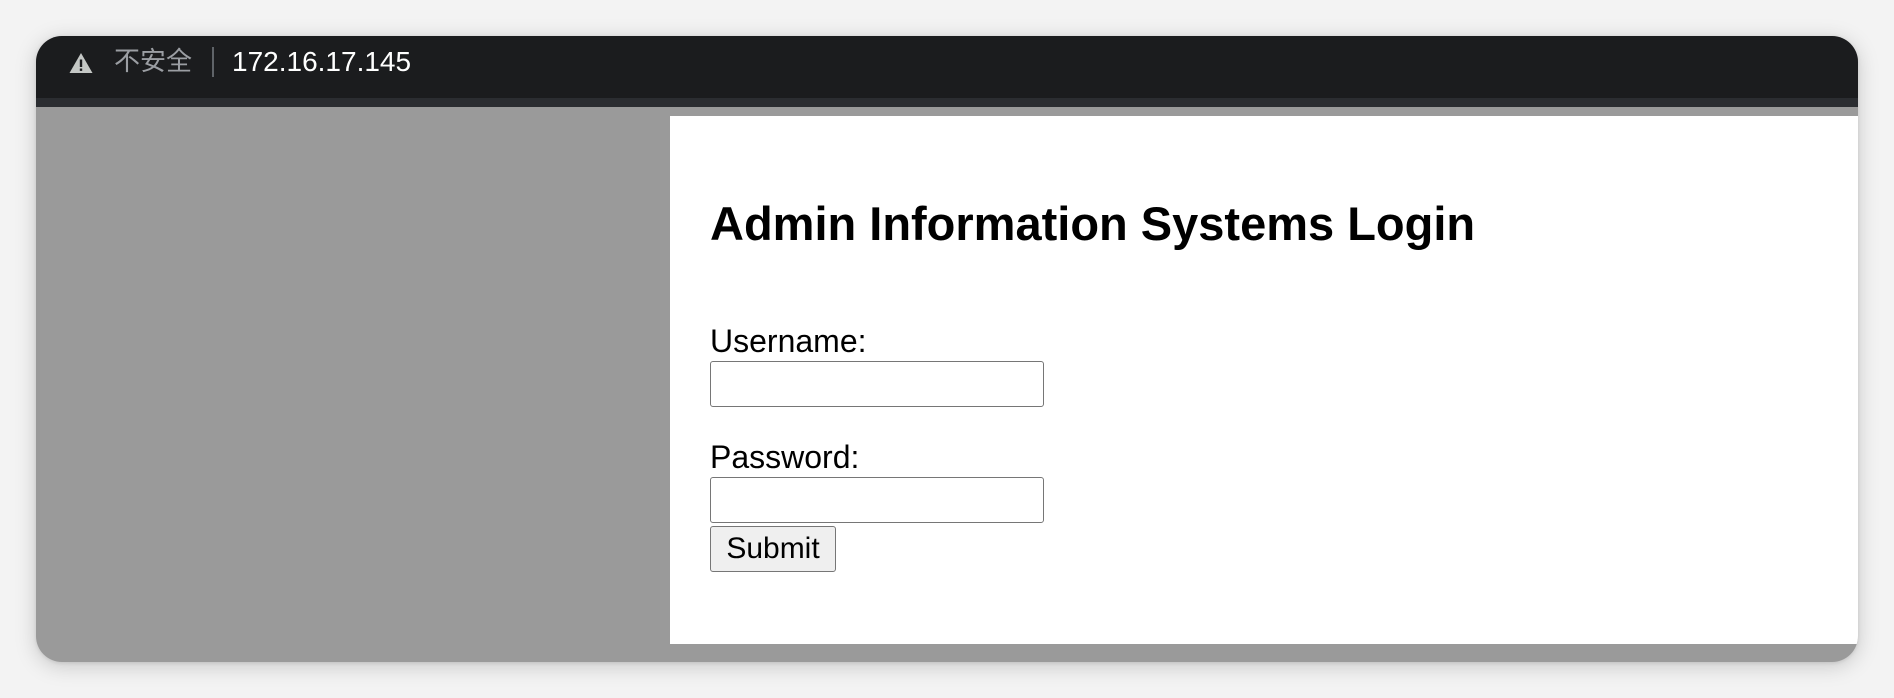  What do you see at coordinates (785, 457) in the screenshot?
I see `password-label: Password:` at bounding box center [785, 457].